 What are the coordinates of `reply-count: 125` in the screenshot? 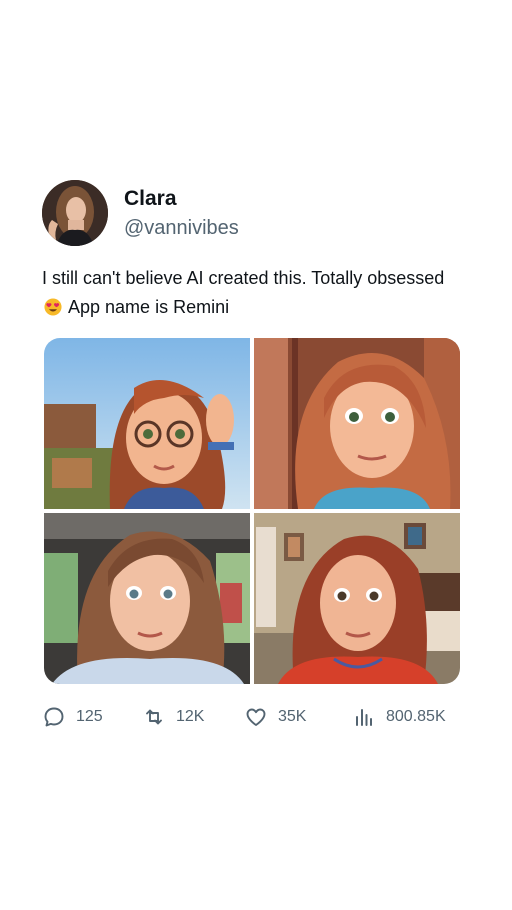 It's located at (89, 716).